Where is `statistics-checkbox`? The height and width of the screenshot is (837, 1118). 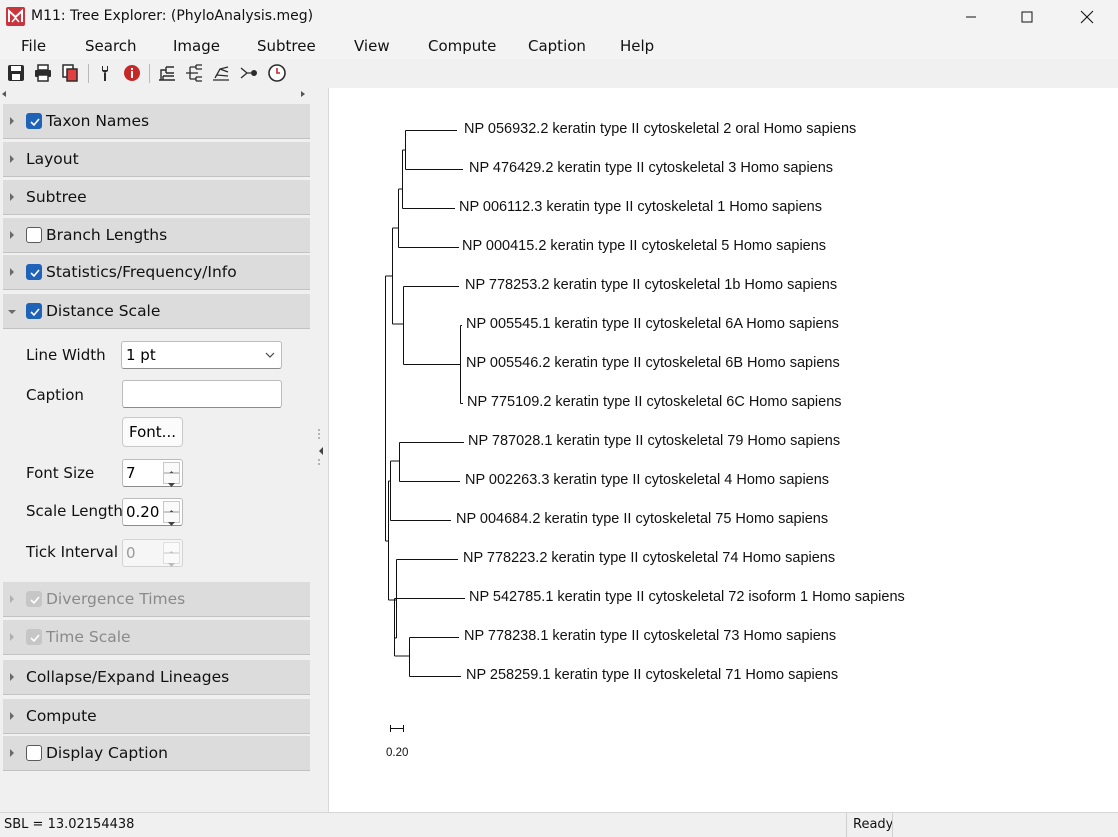 statistics-checkbox is located at coordinates (34, 272).